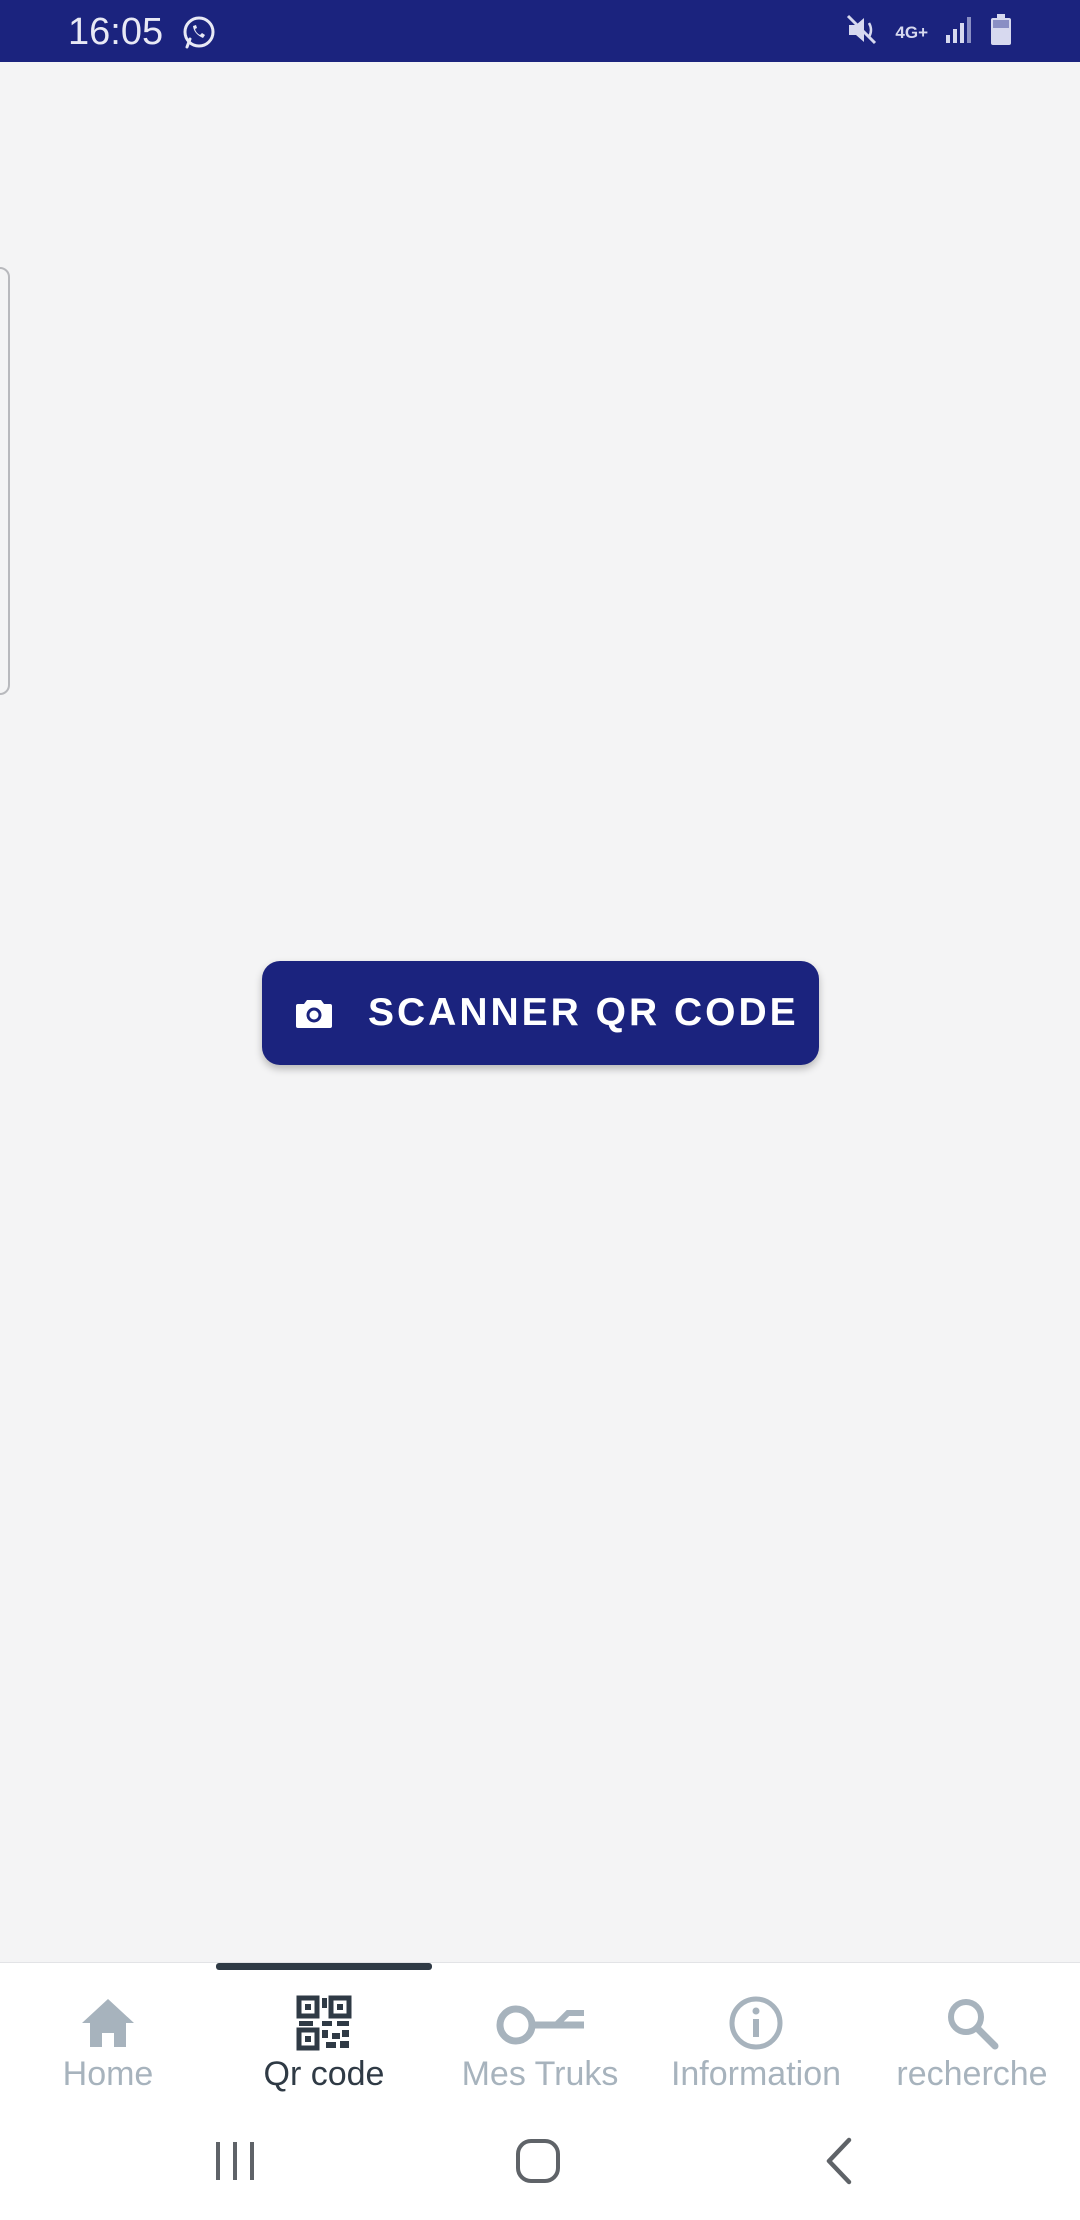 This screenshot has width=1080, height=2220. Describe the element at coordinates (540, 2074) in the screenshot. I see `nav-label-mes-truks: Mes Truks` at that location.